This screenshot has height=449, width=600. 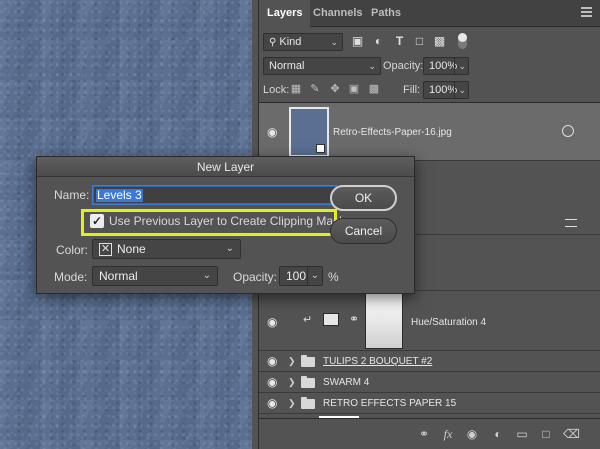 I want to click on mask-icon: ◉, so click(x=472, y=434).